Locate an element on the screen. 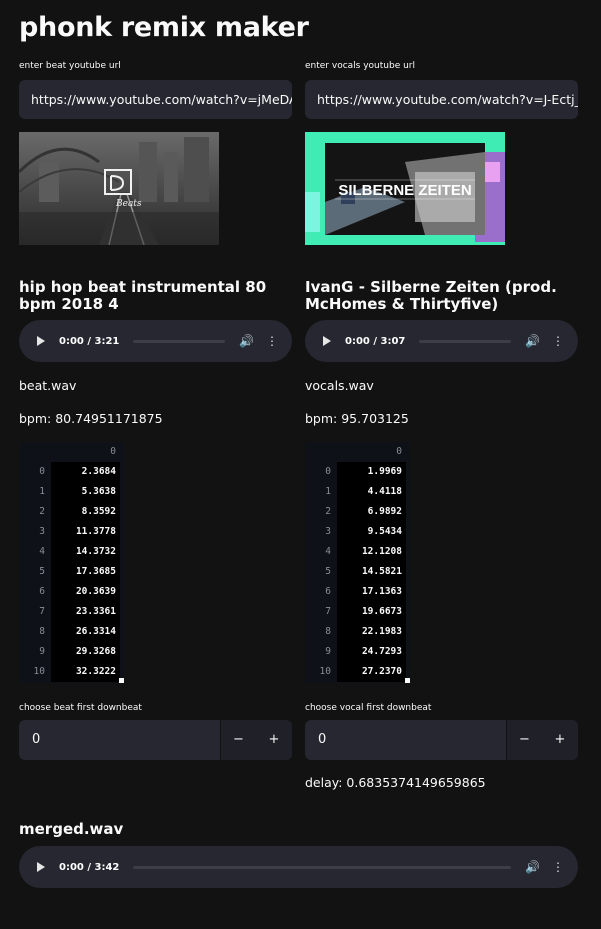  table-row: 8 26.3314 is located at coordinates (71, 632).